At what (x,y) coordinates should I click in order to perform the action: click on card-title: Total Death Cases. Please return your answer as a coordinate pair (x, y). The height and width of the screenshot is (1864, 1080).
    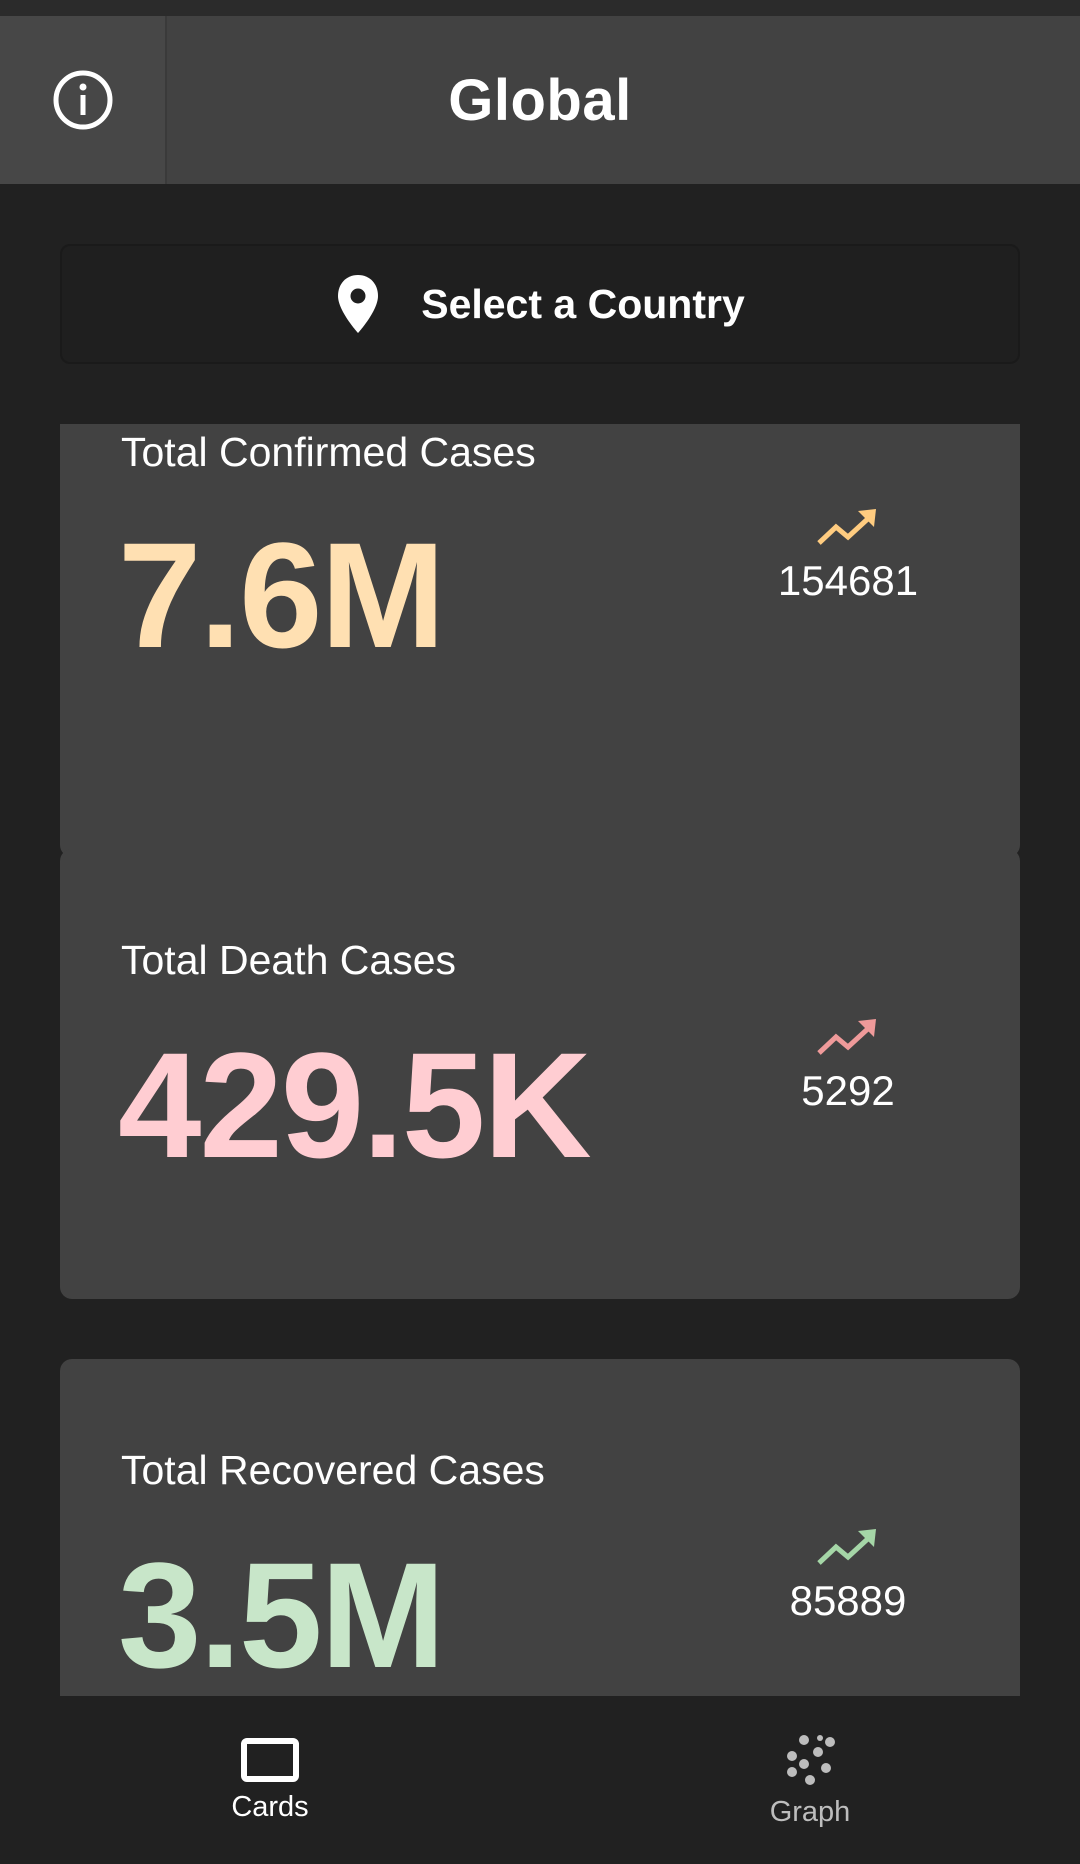
    Looking at the image, I should click on (289, 960).